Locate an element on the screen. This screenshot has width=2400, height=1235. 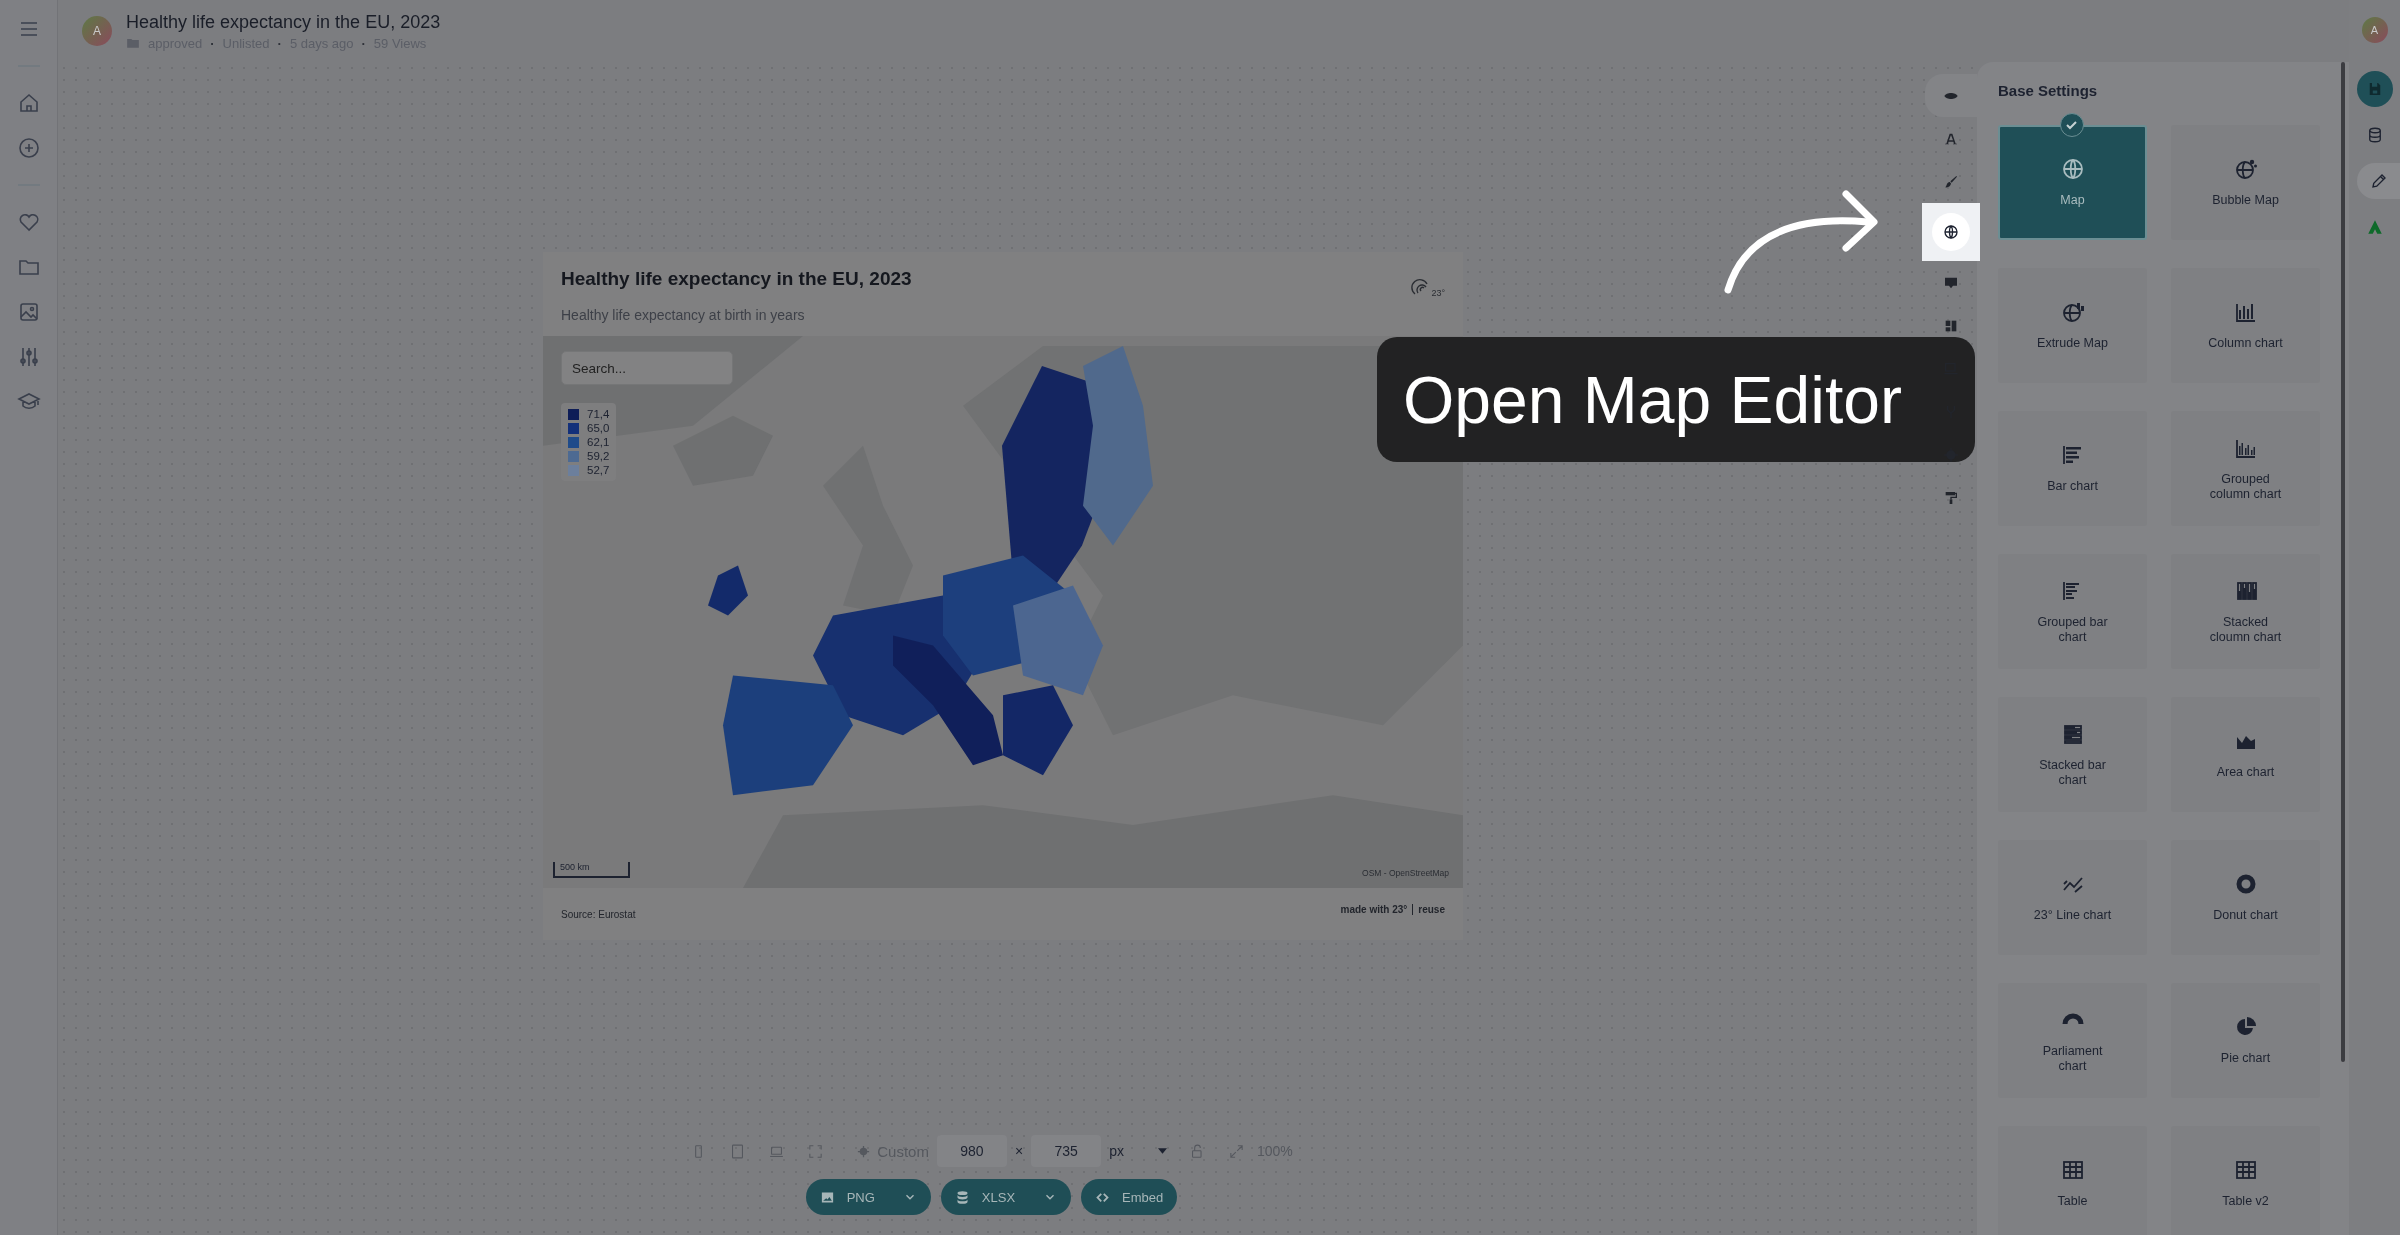
panel-title: Base Settings is located at coordinates (2048, 90).